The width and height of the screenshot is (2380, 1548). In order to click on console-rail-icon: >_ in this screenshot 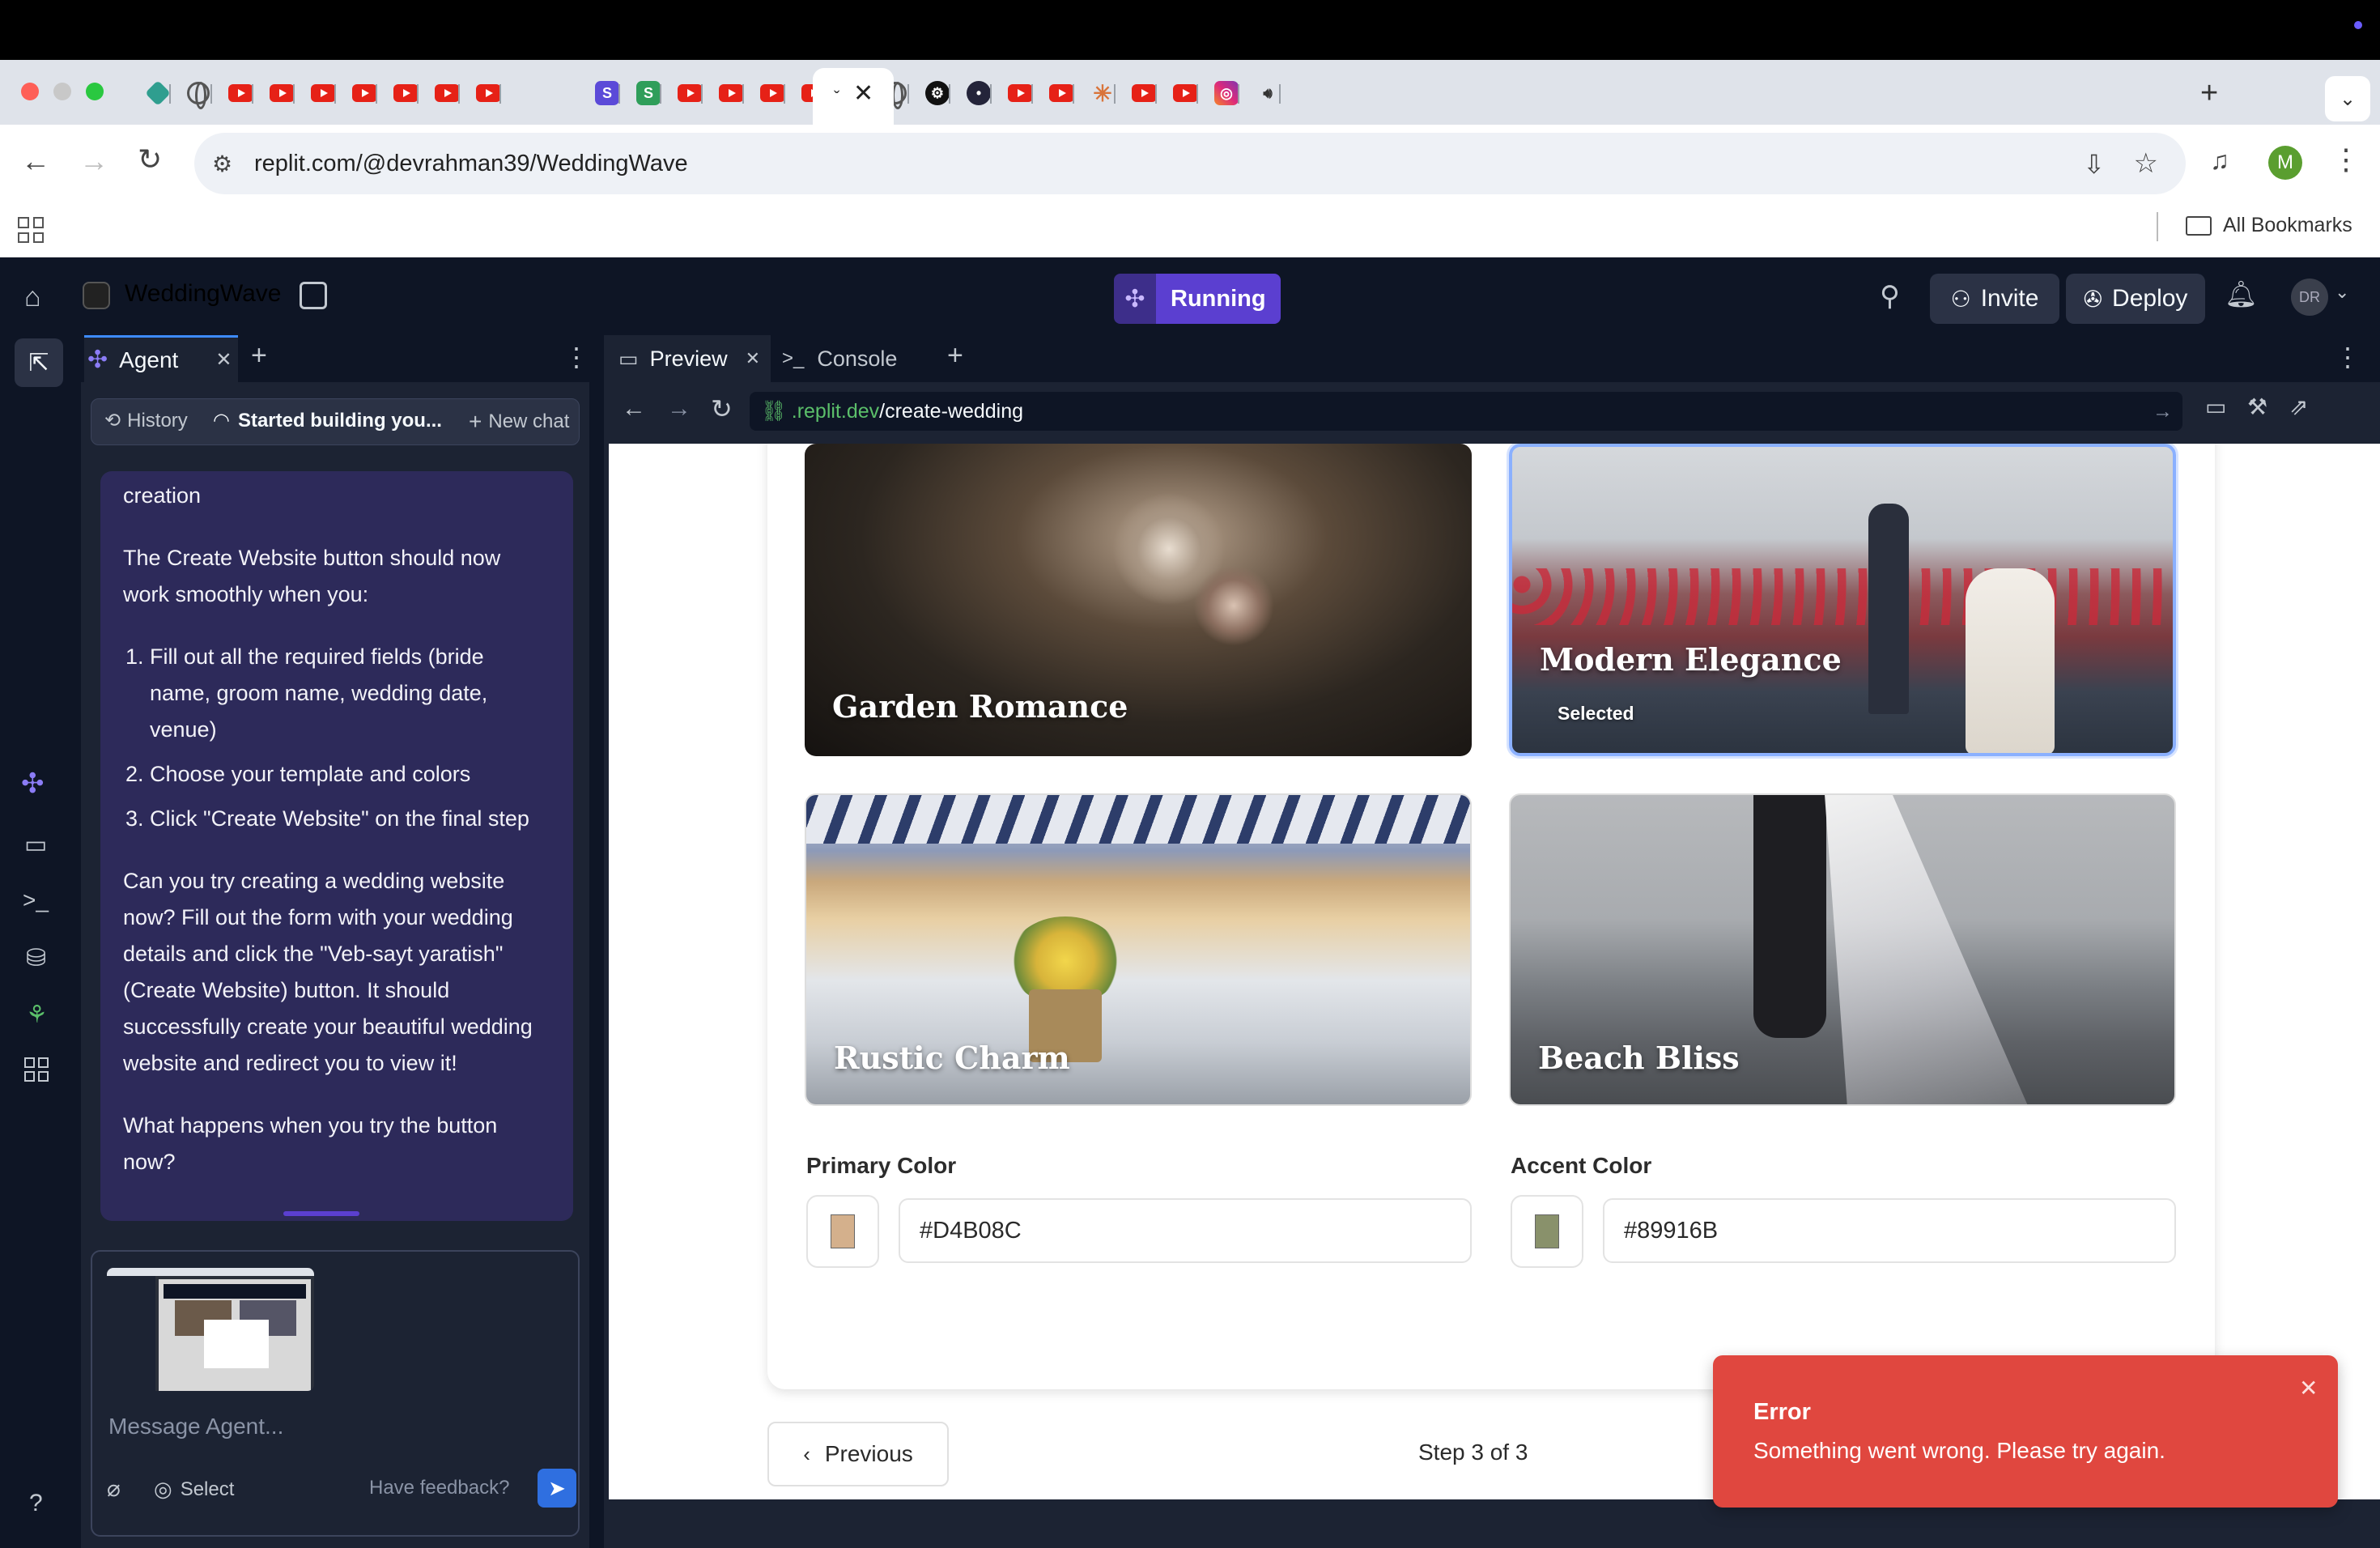, I will do `click(36, 900)`.